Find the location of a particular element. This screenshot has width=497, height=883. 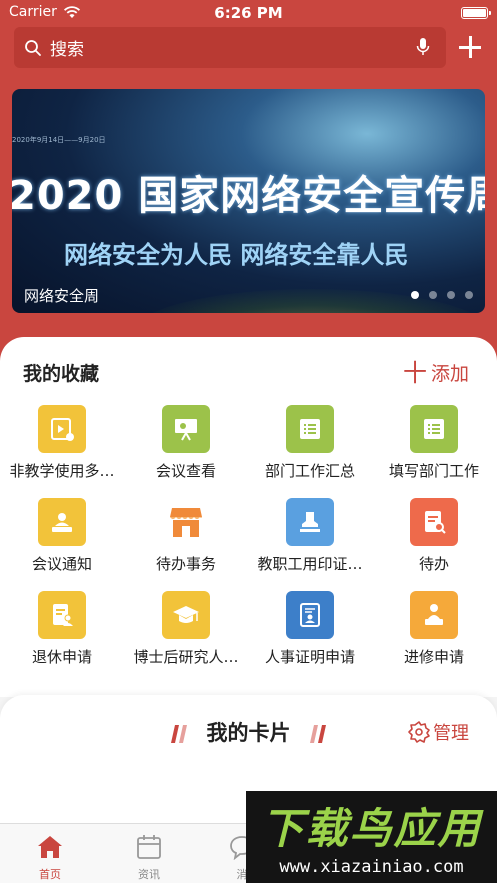

tab-news: 资讯 is located at coordinates (149, 858).